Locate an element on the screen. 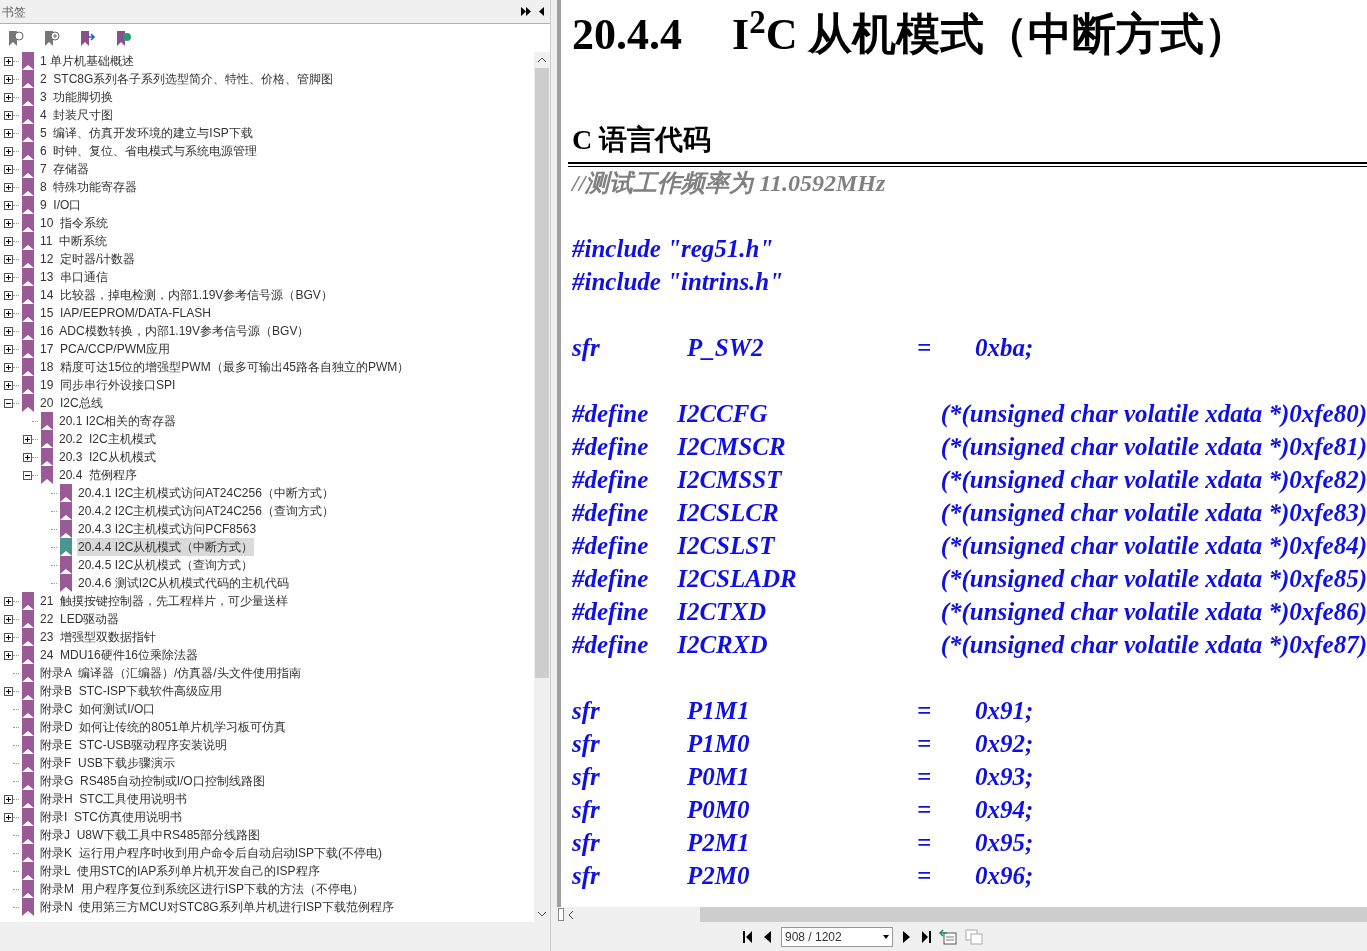 This screenshot has height=951, width=1367. code-value: 0xba; is located at coordinates (1004, 347).